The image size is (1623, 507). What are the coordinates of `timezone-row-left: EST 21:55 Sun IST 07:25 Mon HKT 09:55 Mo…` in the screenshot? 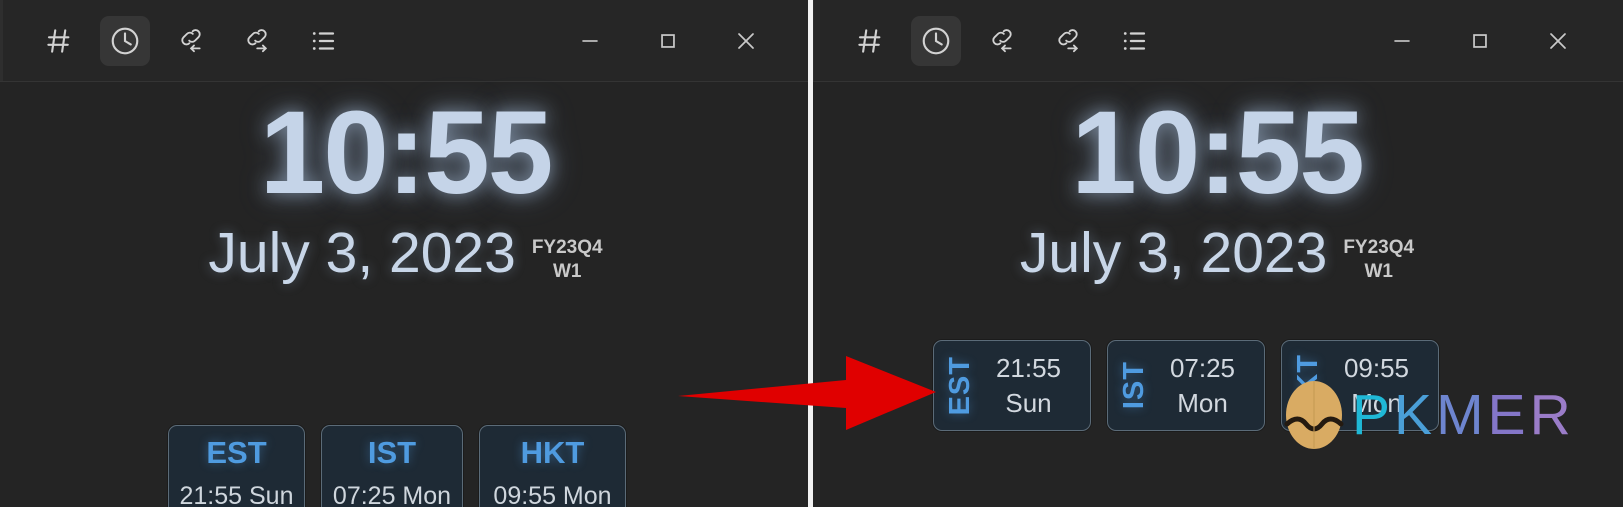 It's located at (397, 466).